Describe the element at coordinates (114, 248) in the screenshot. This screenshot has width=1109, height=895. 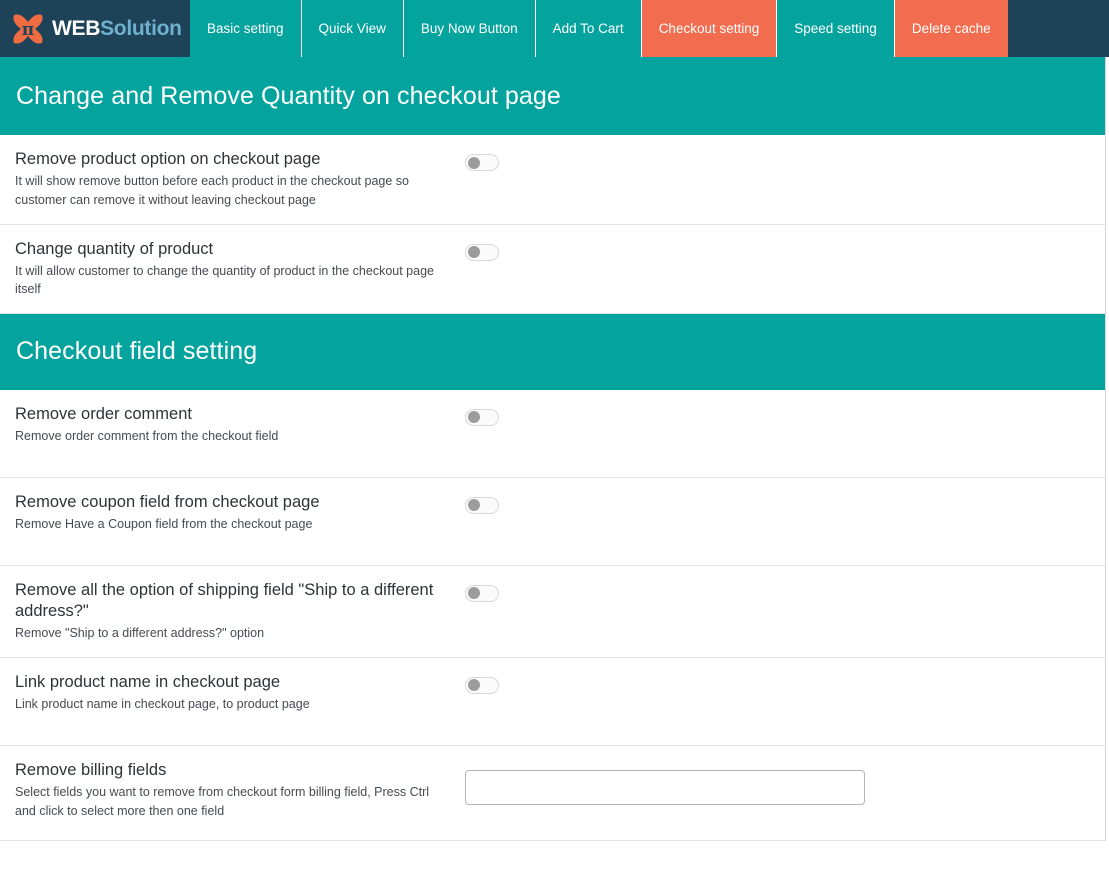
I see `setting-title: Change quantity of product` at that location.